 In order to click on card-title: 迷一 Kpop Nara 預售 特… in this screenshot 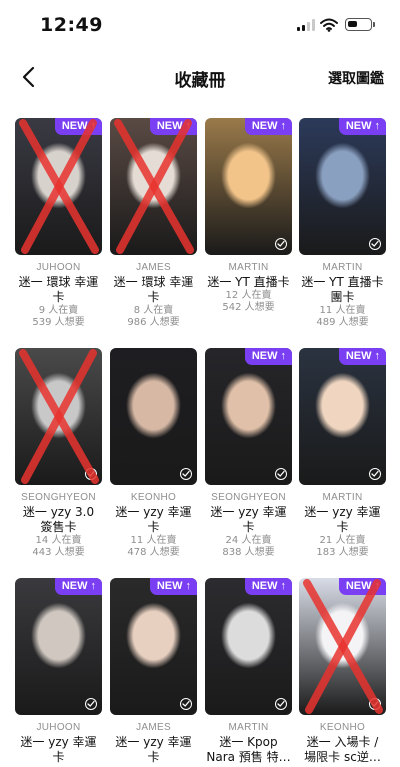, I will do `click(248, 749)`.